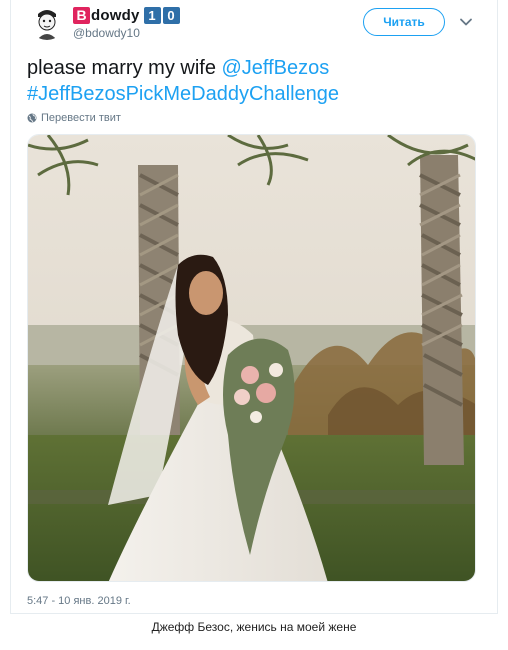  I want to click on user-handle: @bdowdy10, so click(106, 33).